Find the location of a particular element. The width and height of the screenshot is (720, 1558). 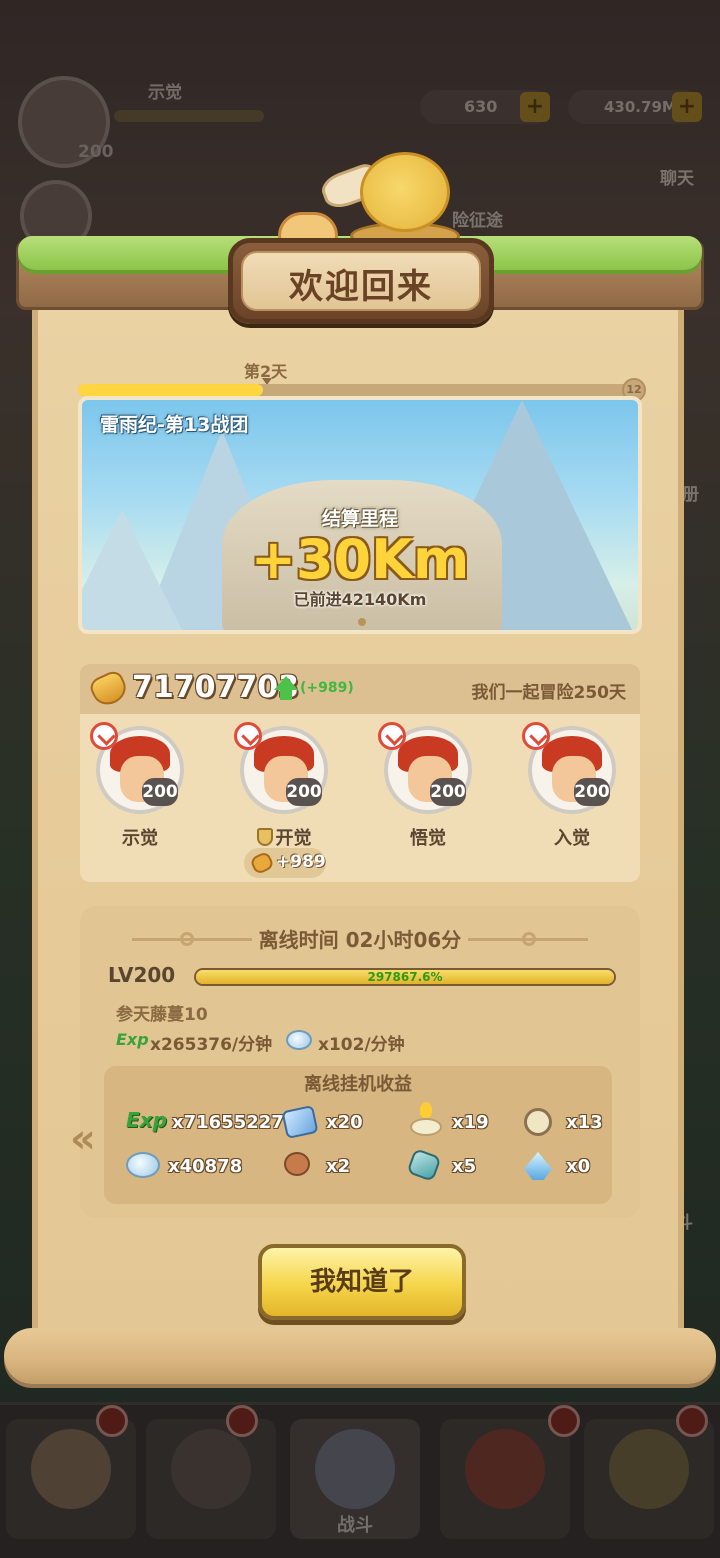

exp-progress-bar: 297867.6% is located at coordinates (405, 977).